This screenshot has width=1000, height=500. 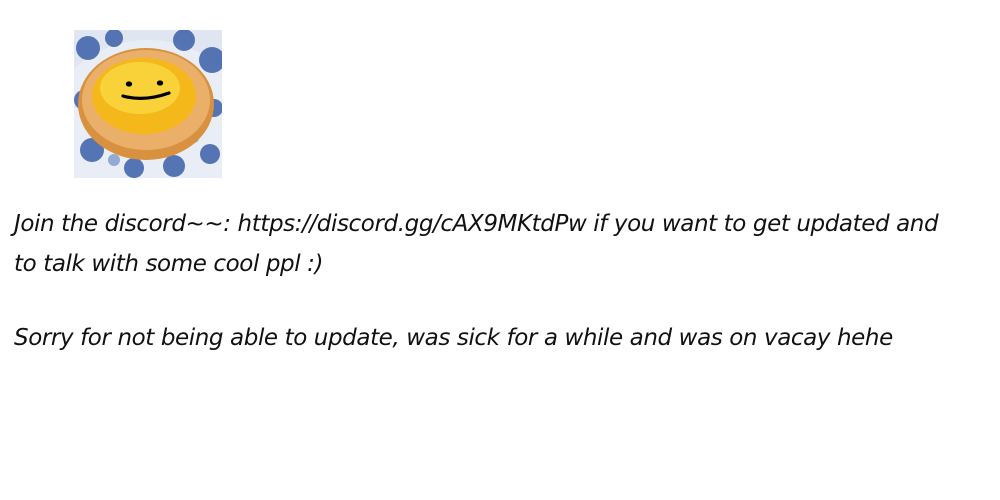 I want to click on egg-tart-smiley-icon, so click(x=148, y=104).